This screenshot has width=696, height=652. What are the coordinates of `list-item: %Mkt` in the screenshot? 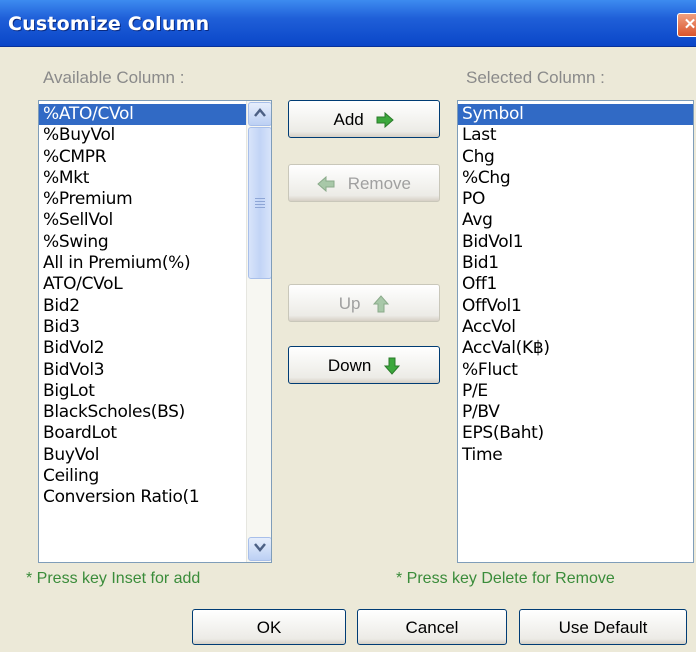 It's located at (142, 178).